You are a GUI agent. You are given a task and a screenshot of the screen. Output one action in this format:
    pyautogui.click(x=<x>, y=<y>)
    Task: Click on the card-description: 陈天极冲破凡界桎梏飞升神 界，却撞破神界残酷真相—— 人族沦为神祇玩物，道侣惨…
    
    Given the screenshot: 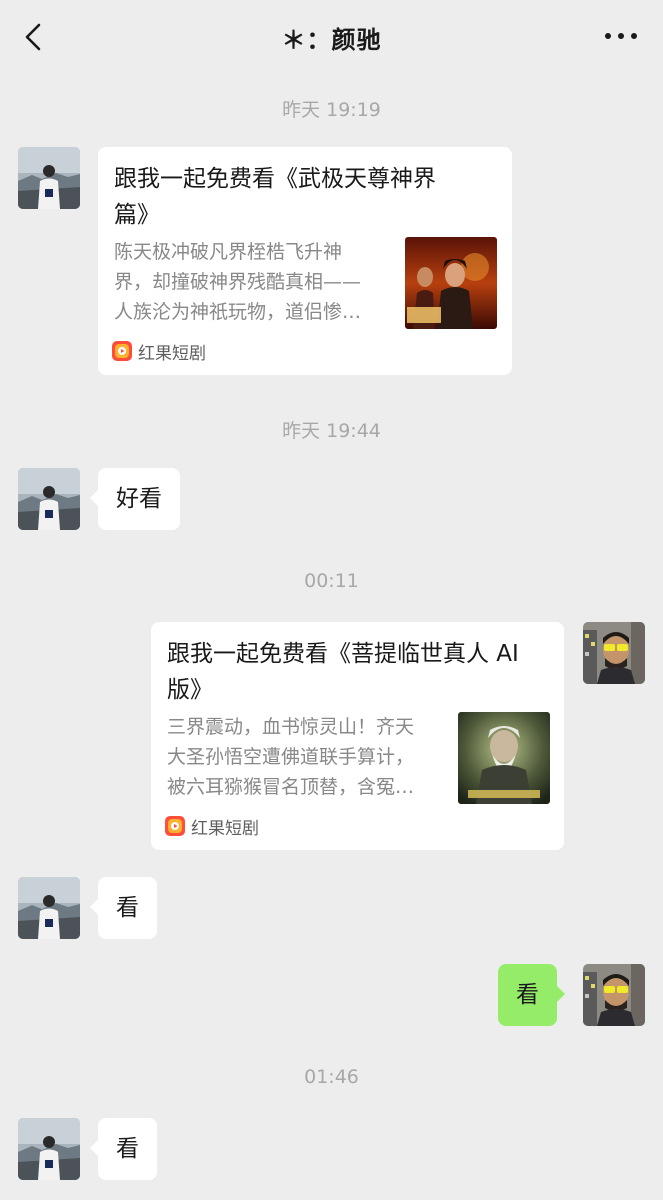 What is the action you would take?
    pyautogui.click(x=238, y=282)
    